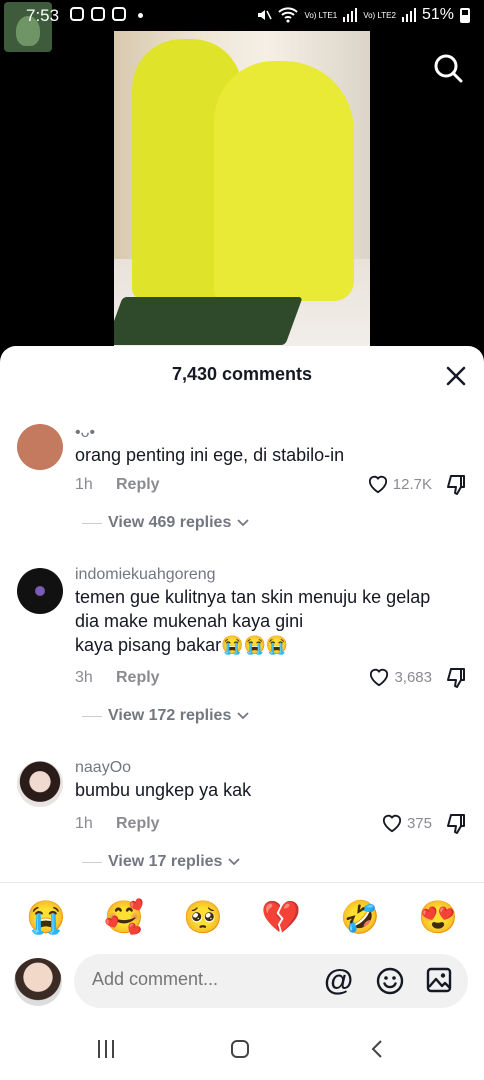 The width and height of the screenshot is (484, 1080). What do you see at coordinates (46, 917) in the screenshot?
I see `emoji-crying-button: 😭` at bounding box center [46, 917].